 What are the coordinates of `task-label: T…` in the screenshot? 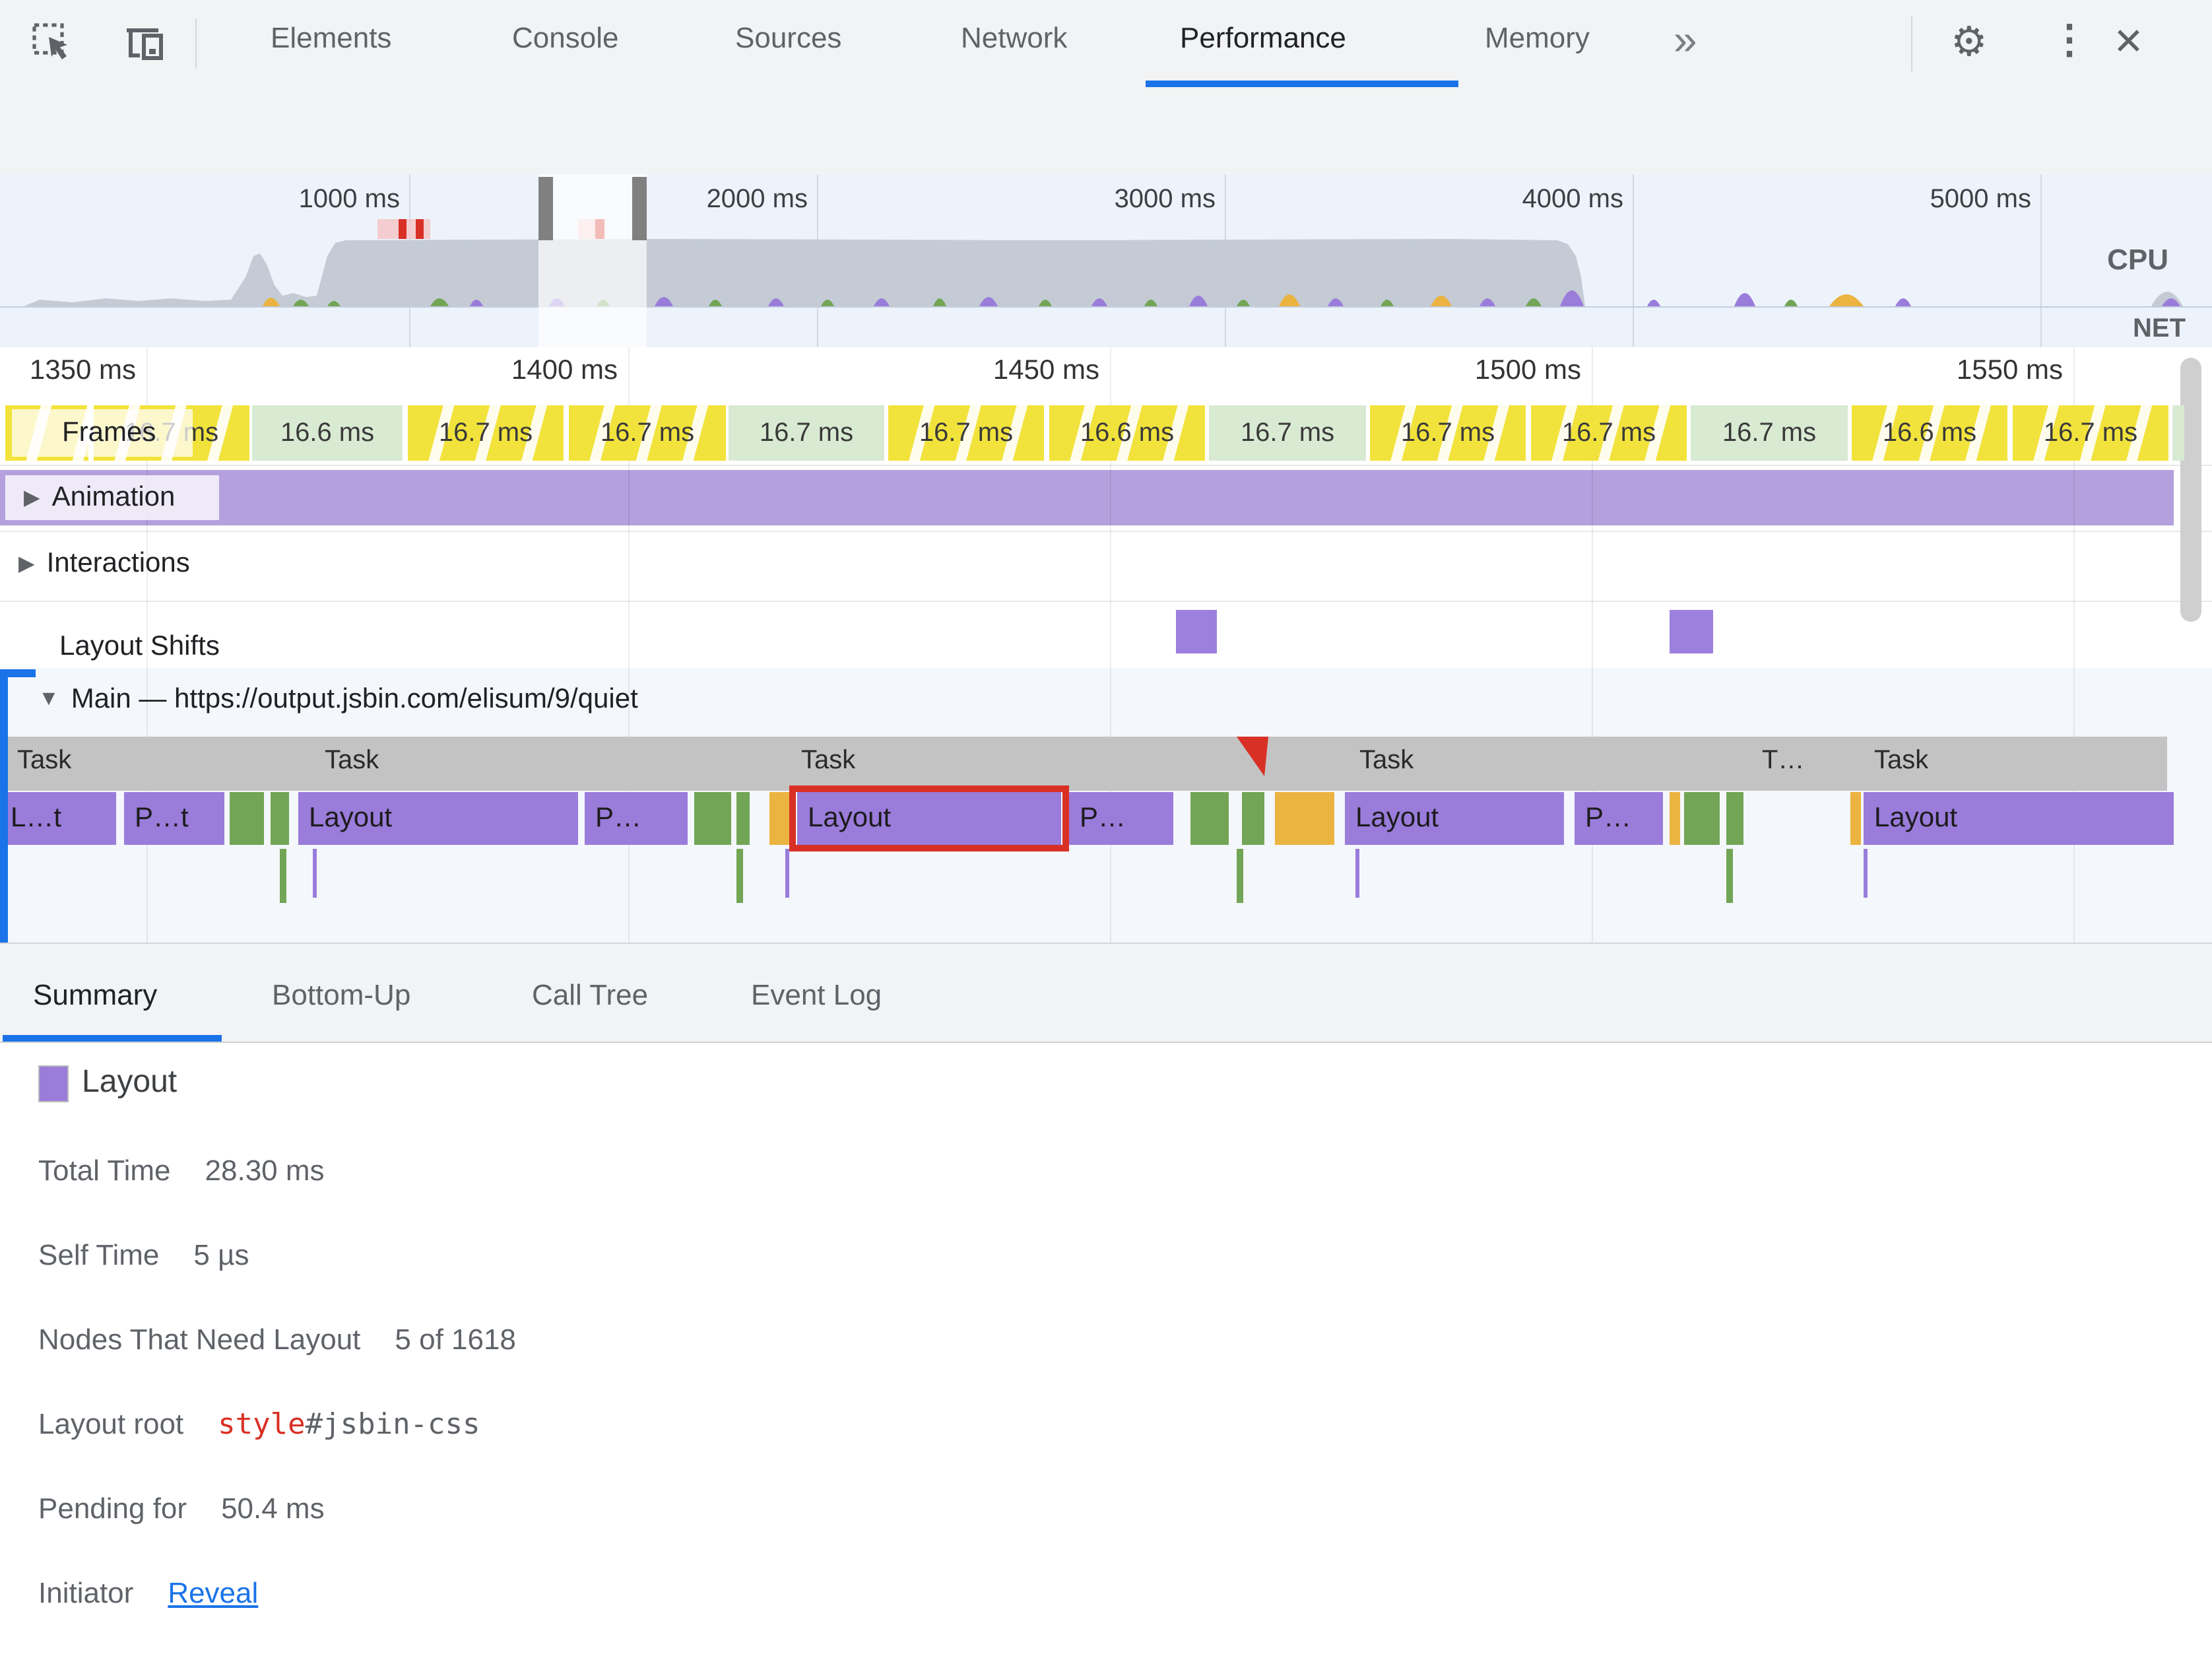 It's located at (1783, 760).